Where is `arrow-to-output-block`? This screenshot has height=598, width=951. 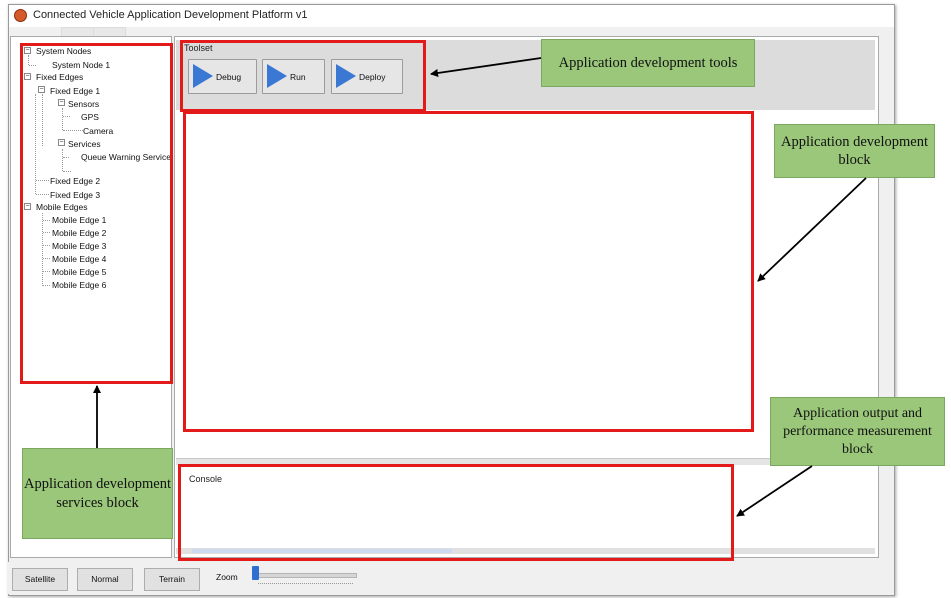 arrow-to-output-block is located at coordinates (774, 491).